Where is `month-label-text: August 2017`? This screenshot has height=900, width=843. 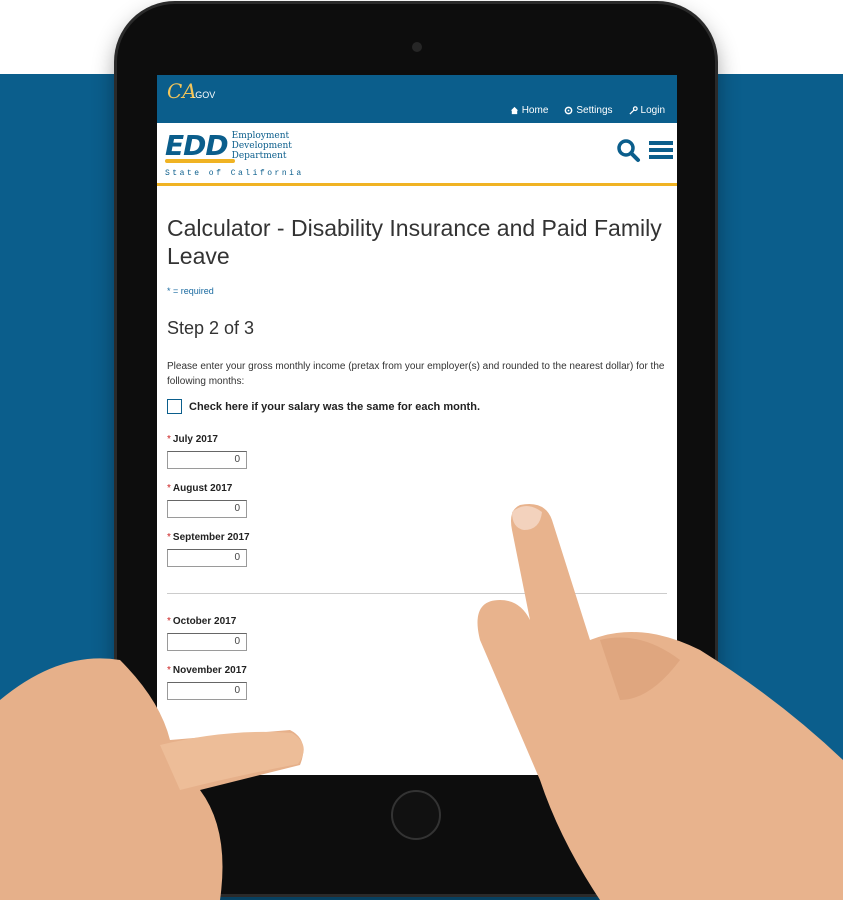 month-label-text: August 2017 is located at coordinates (202, 488).